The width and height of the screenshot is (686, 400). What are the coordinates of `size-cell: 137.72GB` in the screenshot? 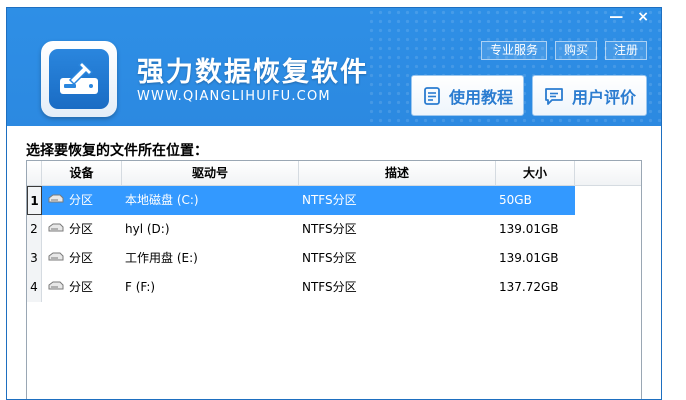 It's located at (529, 287).